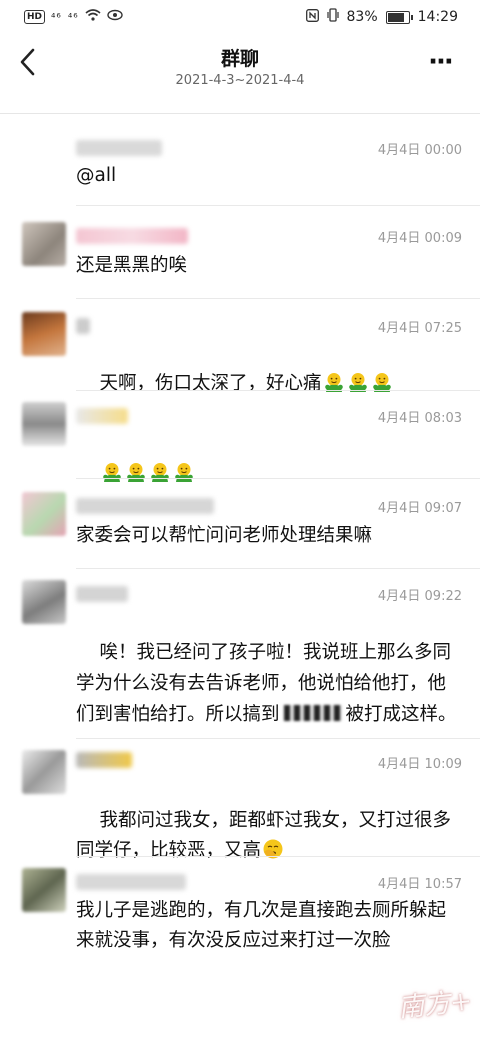 The image size is (480, 1040). Describe the element at coordinates (224, 535) in the screenshot. I see `message-text: 家委会可以帮忙问问老师处理结果嘛` at that location.